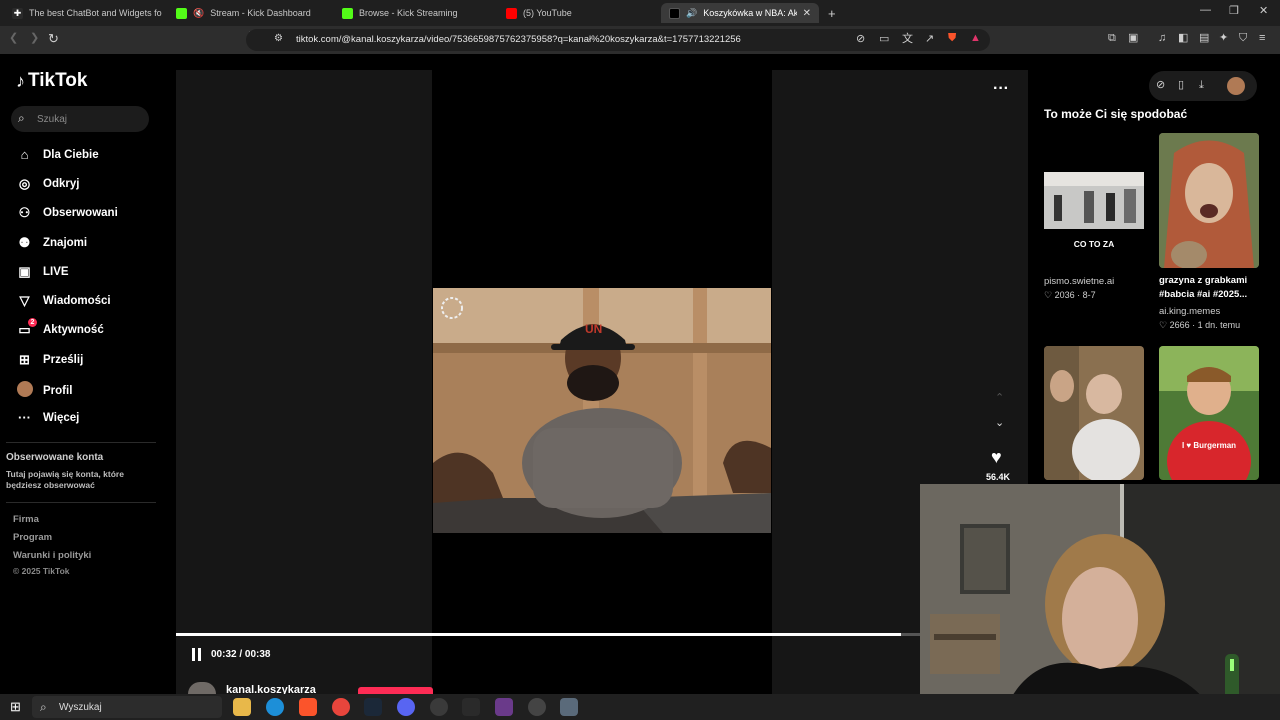  Describe the element at coordinates (42, 272) in the screenshot. I see `nav-item-live: ▣ LIVE` at that location.